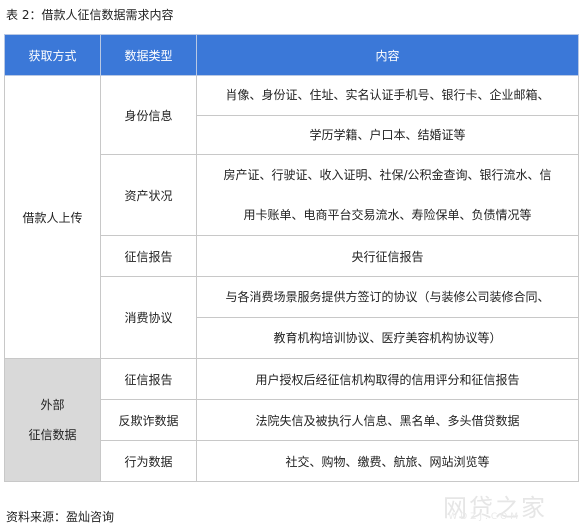  Describe the element at coordinates (90, 15) in the screenshot. I see `table-caption: 表 2：借款人征信数据需求内容` at that location.